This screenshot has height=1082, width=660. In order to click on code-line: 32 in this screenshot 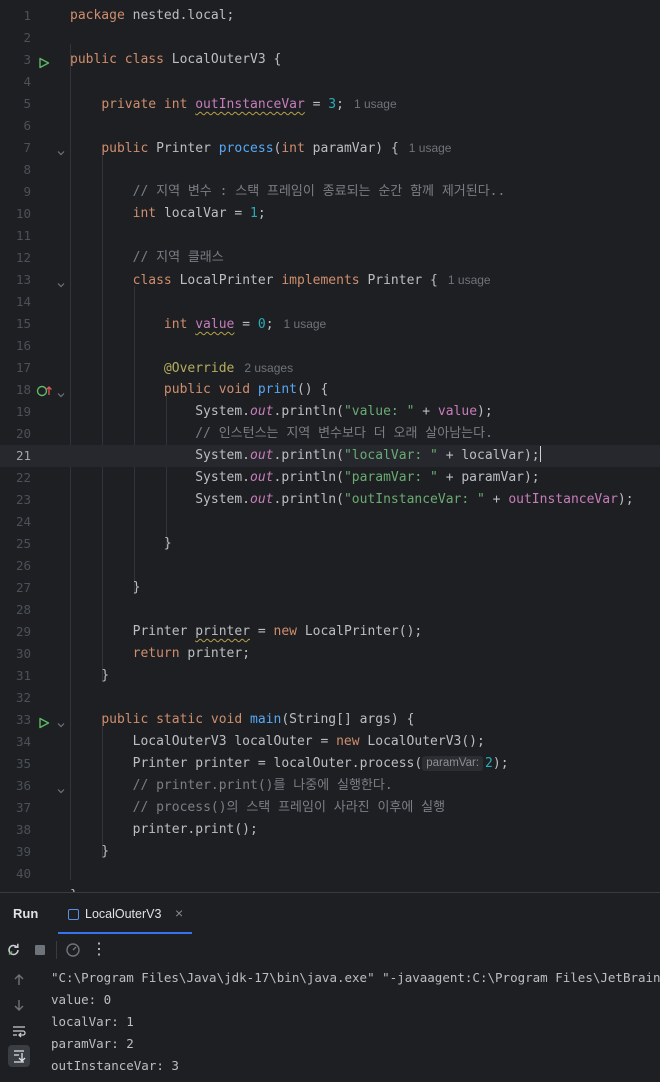, I will do `click(330, 698)`.